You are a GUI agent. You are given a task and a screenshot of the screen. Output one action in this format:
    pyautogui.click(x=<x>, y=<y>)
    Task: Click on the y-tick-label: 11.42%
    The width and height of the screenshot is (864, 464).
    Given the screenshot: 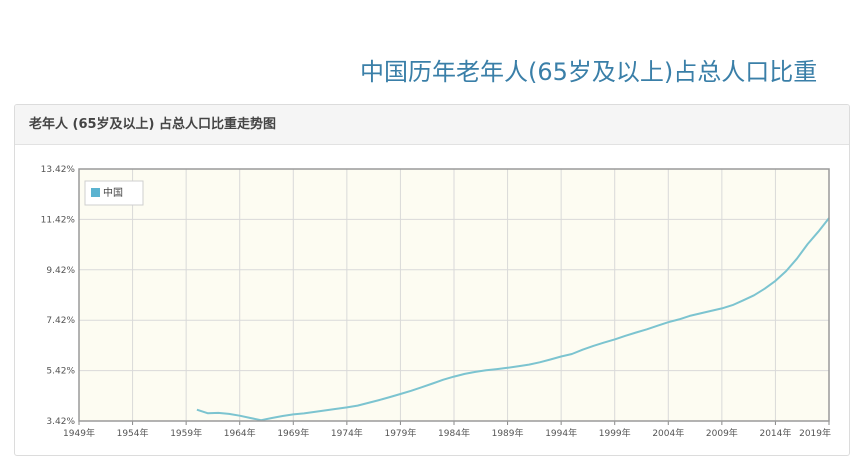 What is the action you would take?
    pyautogui.click(x=58, y=220)
    